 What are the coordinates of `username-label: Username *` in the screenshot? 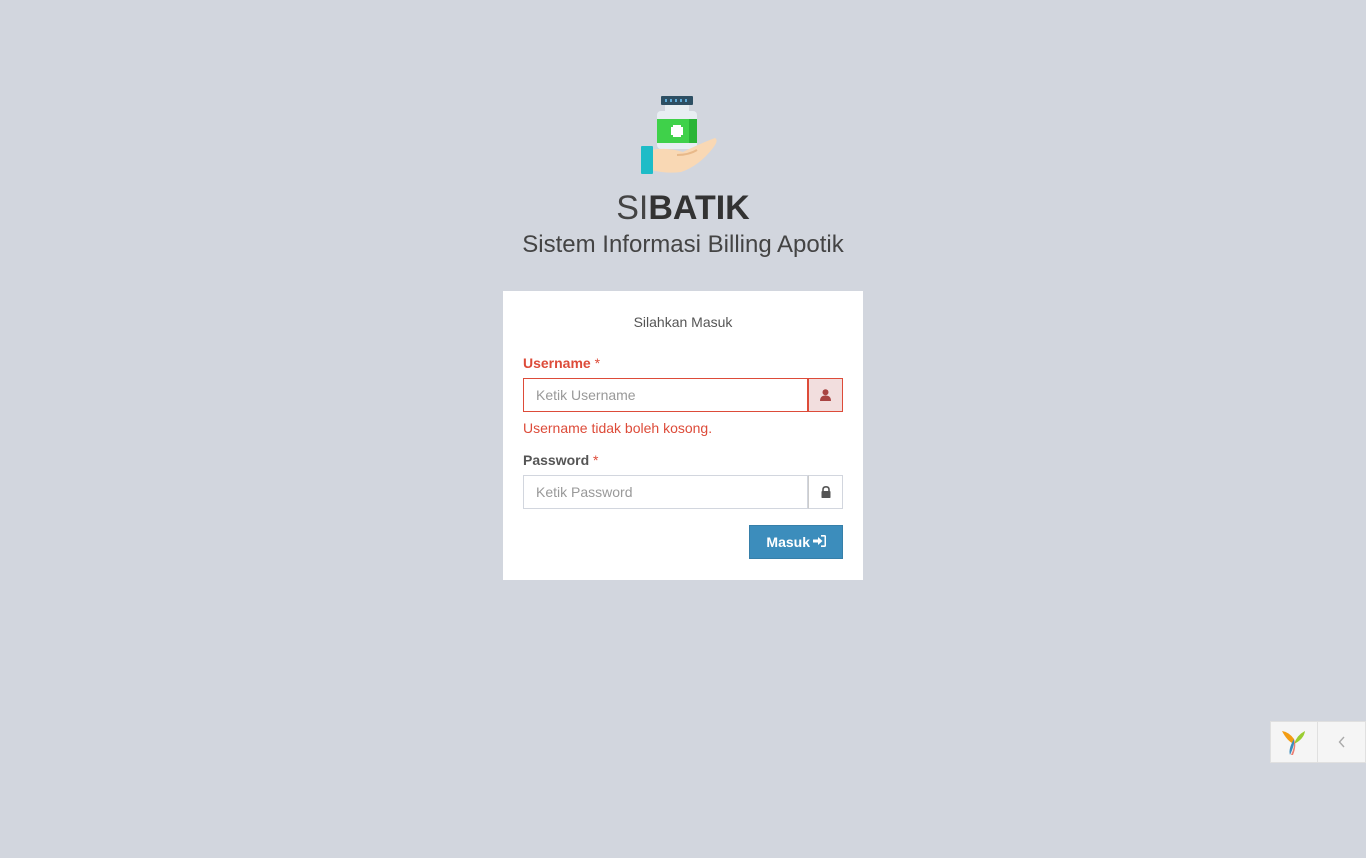 It's located at (683, 363).